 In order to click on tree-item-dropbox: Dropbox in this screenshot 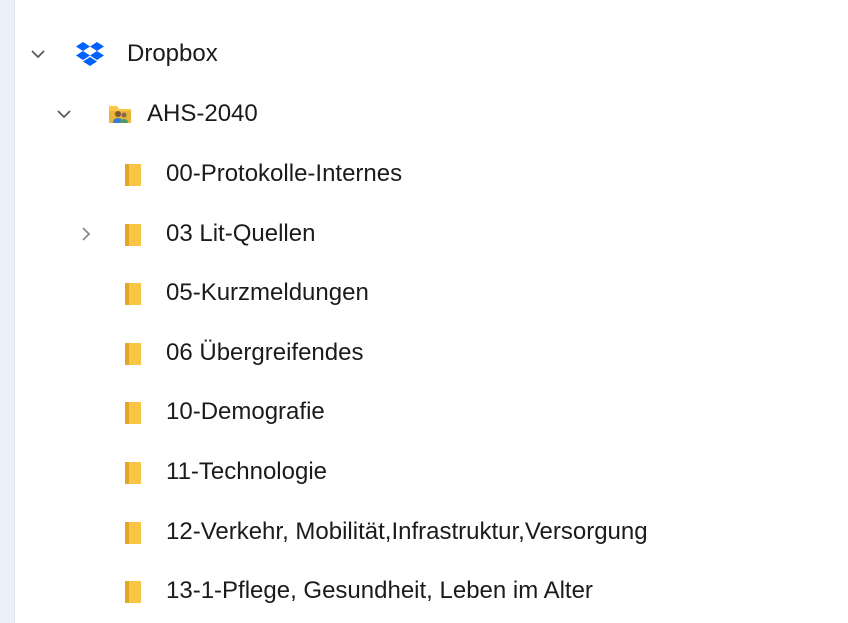, I will do `click(431, 54)`.